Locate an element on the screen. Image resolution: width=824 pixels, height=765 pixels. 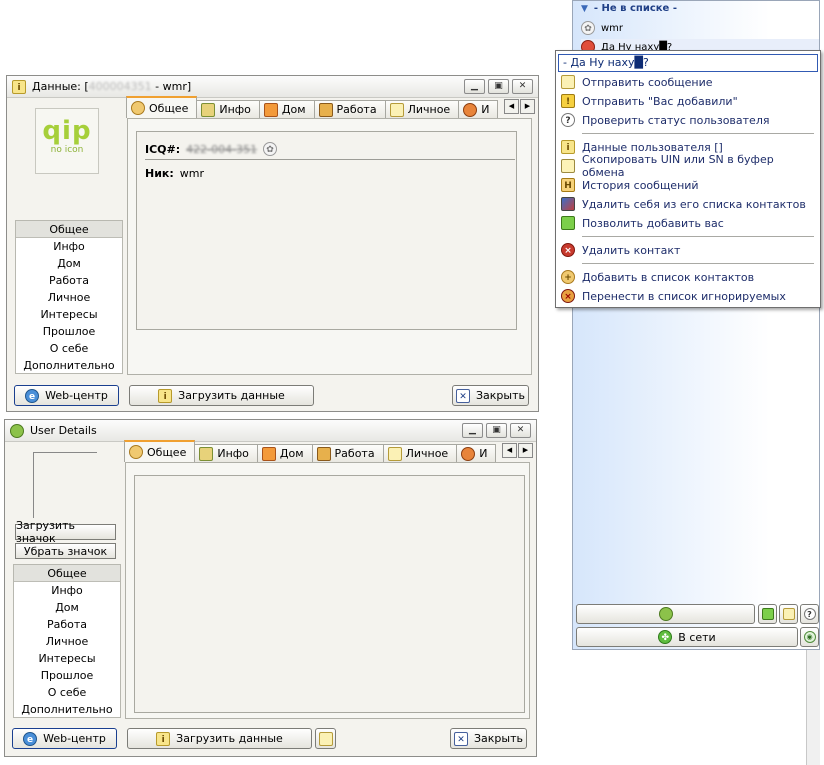
added-notify-icon: ! is located at coordinates (568, 101).